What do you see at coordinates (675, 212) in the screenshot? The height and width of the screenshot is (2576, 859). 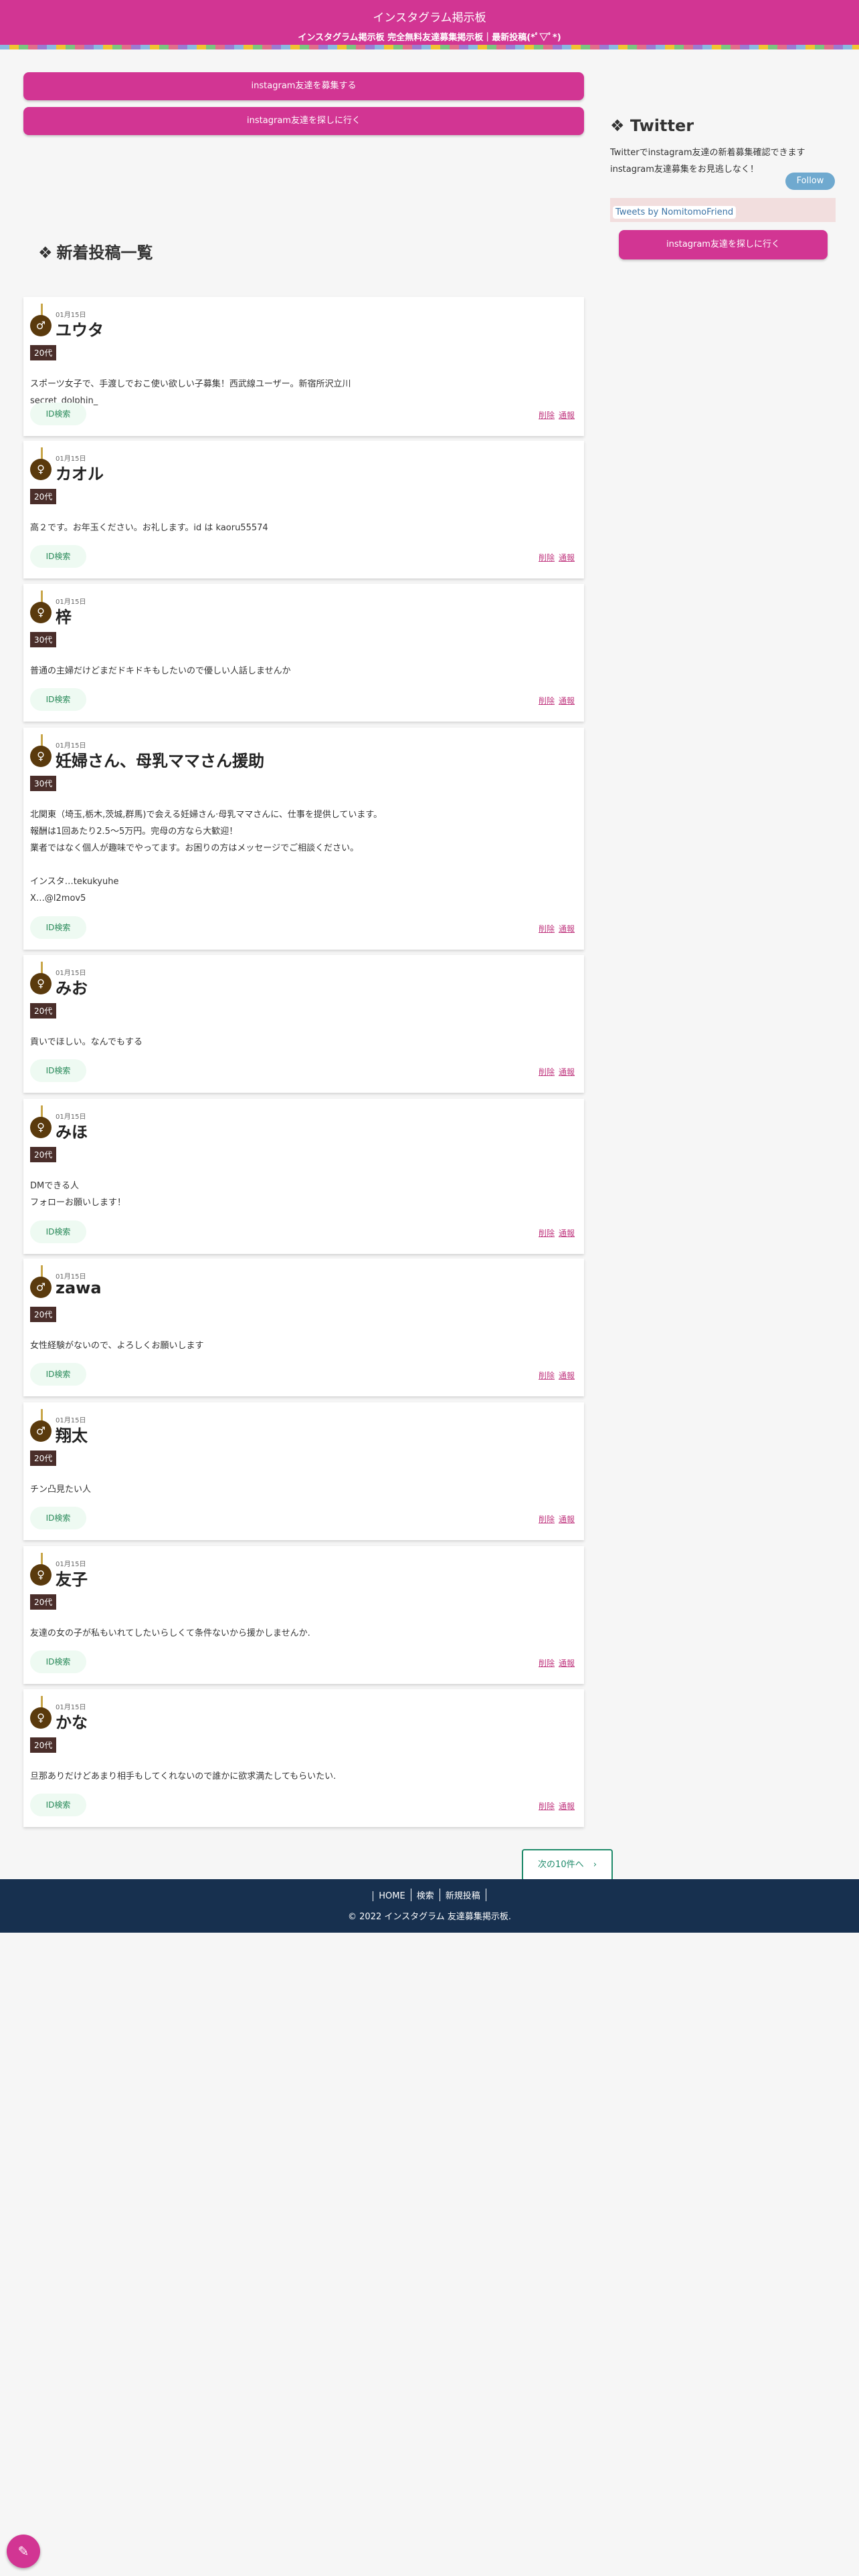 I see `tweets-link: Tweets by NomitomoFriend` at bounding box center [675, 212].